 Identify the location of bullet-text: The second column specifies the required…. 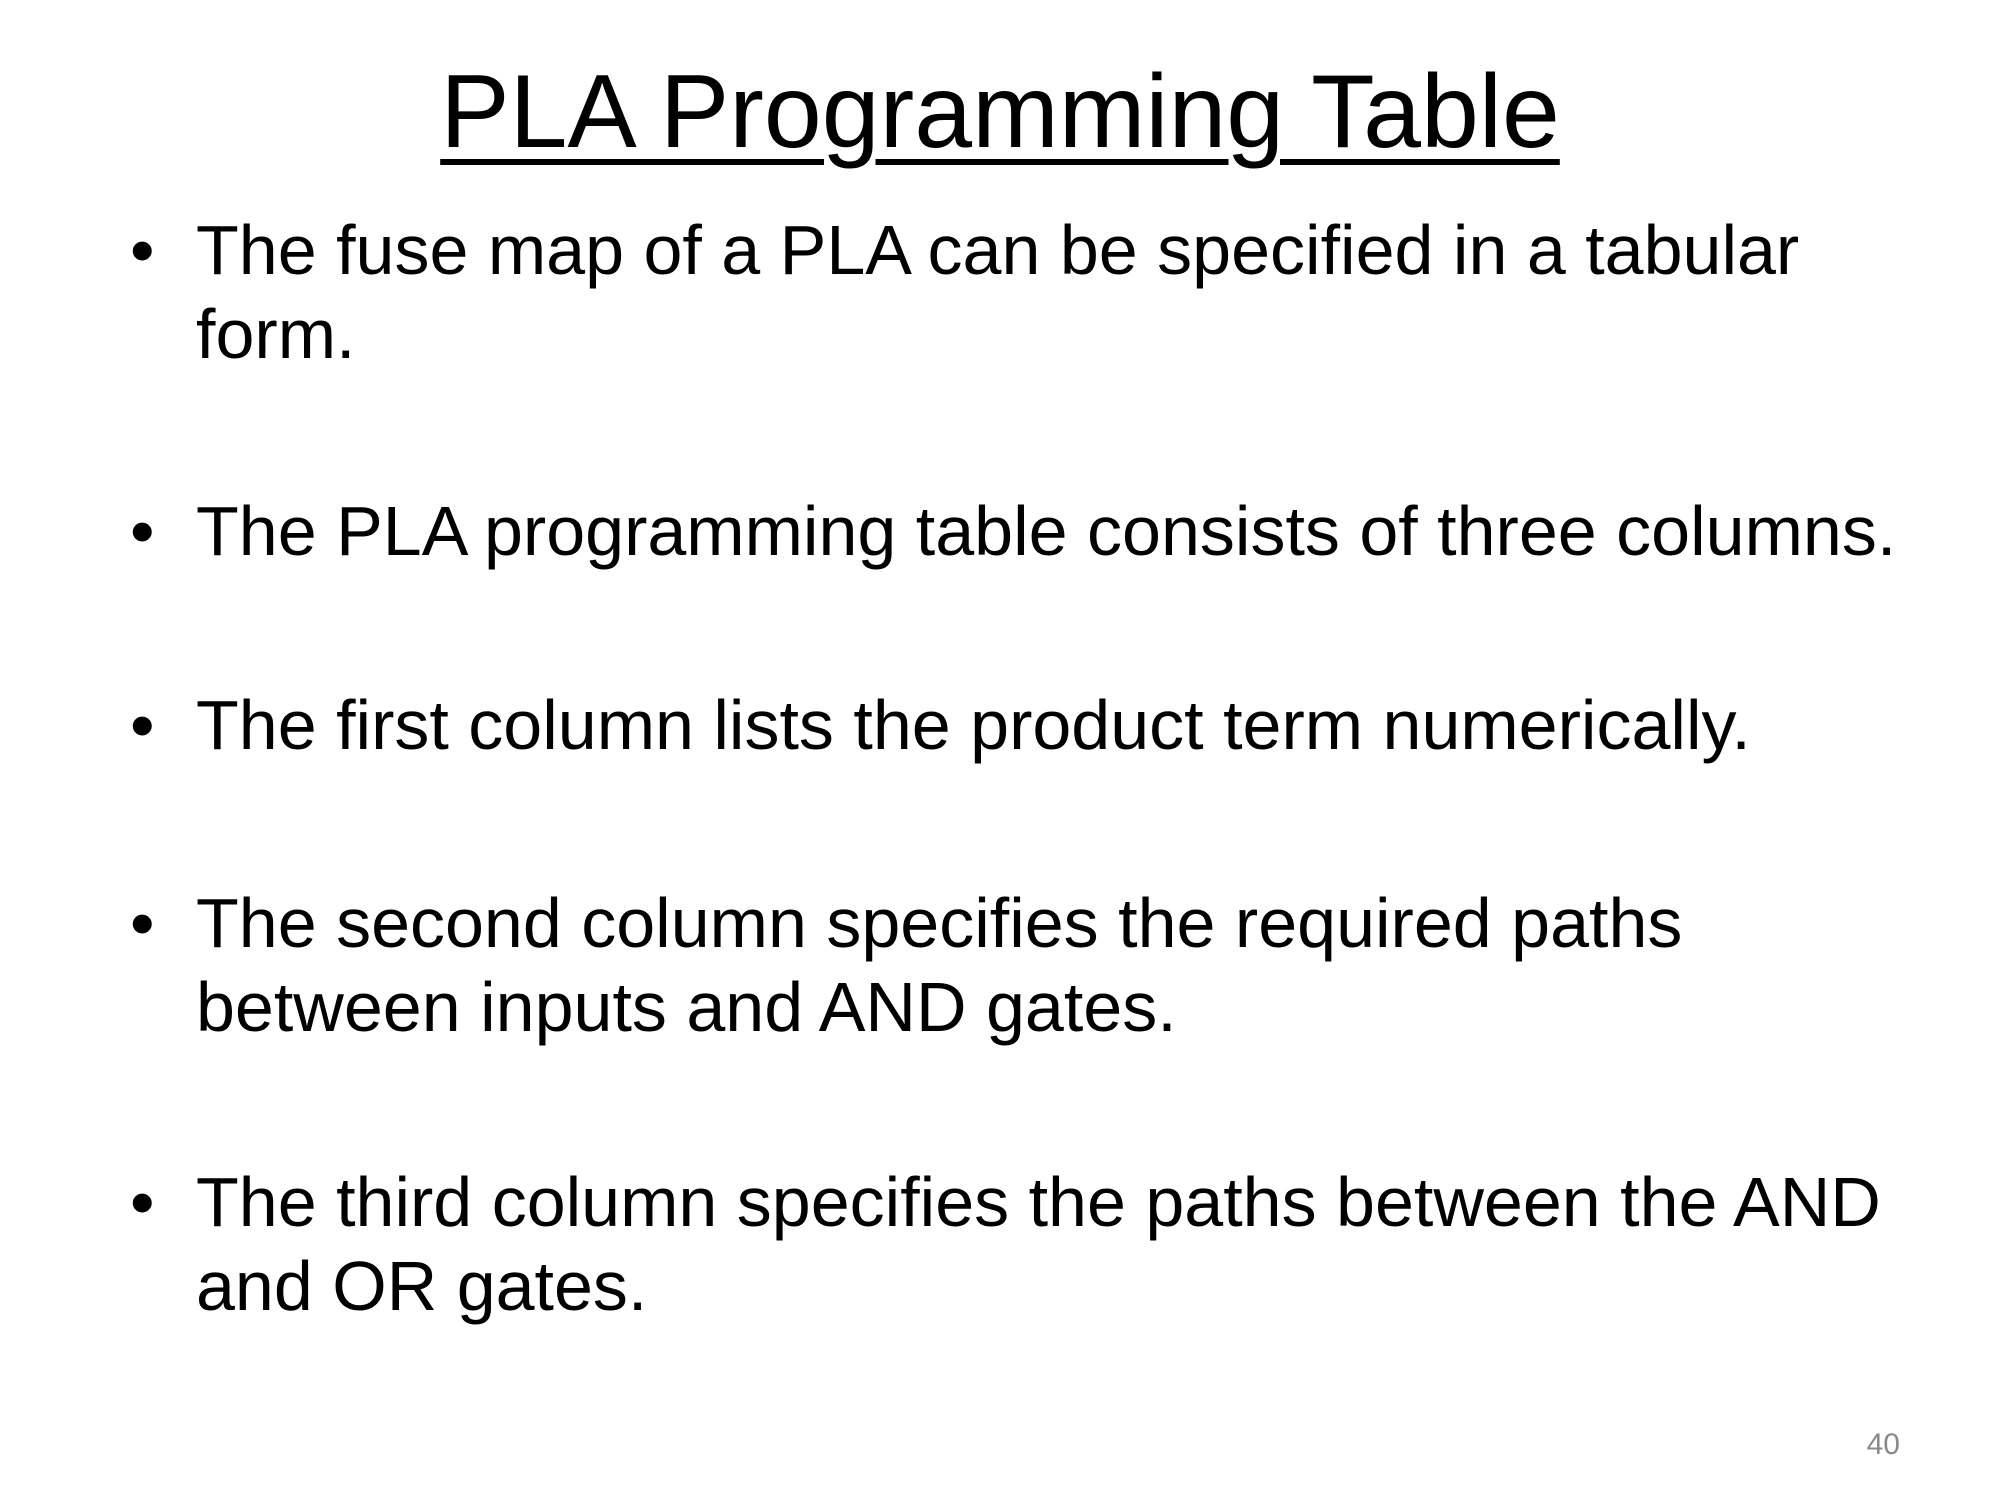
(939, 965).